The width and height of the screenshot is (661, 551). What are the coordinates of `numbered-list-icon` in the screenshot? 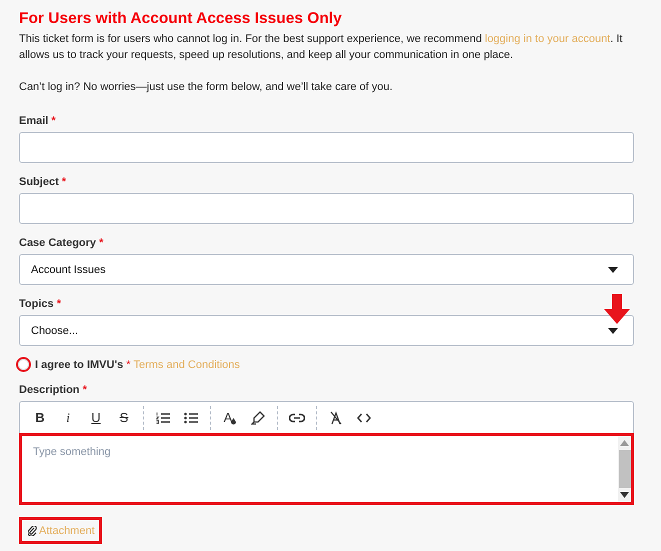 It's located at (163, 418).